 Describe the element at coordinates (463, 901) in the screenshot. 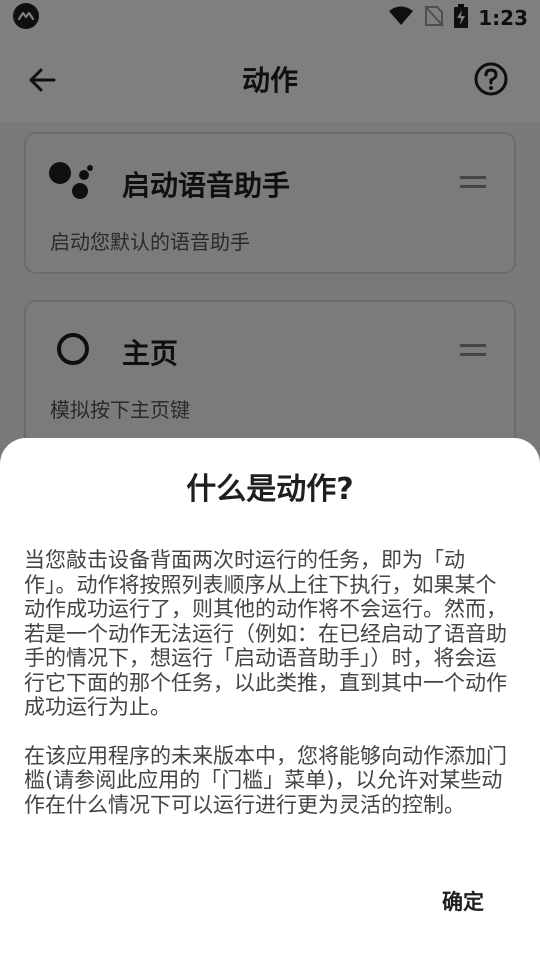

I see `confirm-button: 确定` at that location.